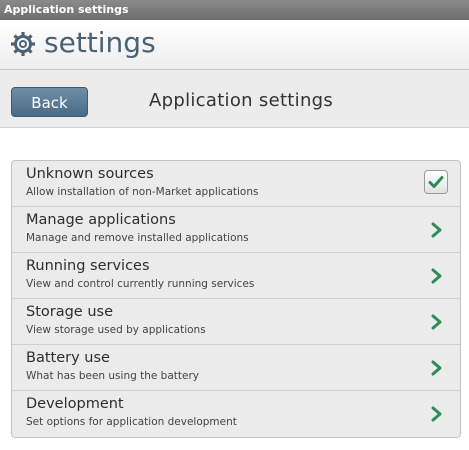  What do you see at coordinates (241, 100) in the screenshot?
I see `page-title: Application settings` at bounding box center [241, 100].